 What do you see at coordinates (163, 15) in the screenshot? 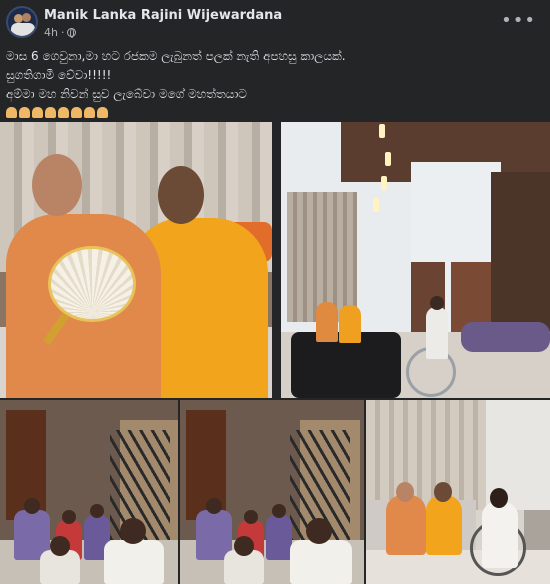
I see `author-name: Manik Lanka Rajini Wijewardana` at bounding box center [163, 15].